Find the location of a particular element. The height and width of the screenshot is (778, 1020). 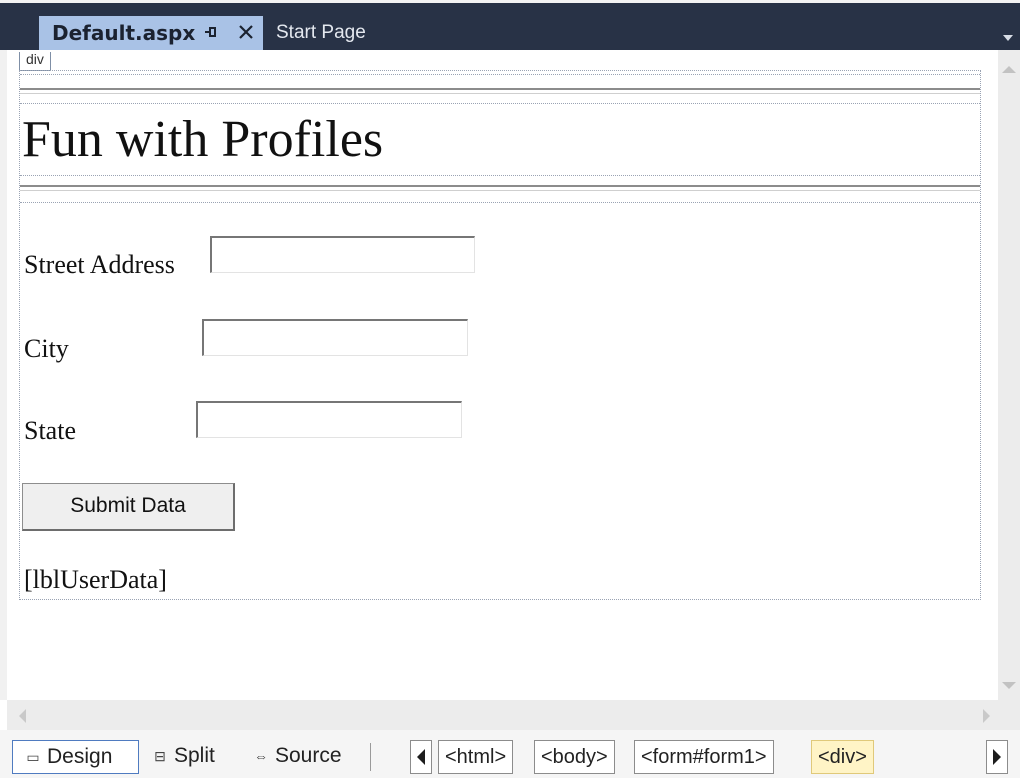

horizontal-scrollbar is located at coordinates (502, 715).